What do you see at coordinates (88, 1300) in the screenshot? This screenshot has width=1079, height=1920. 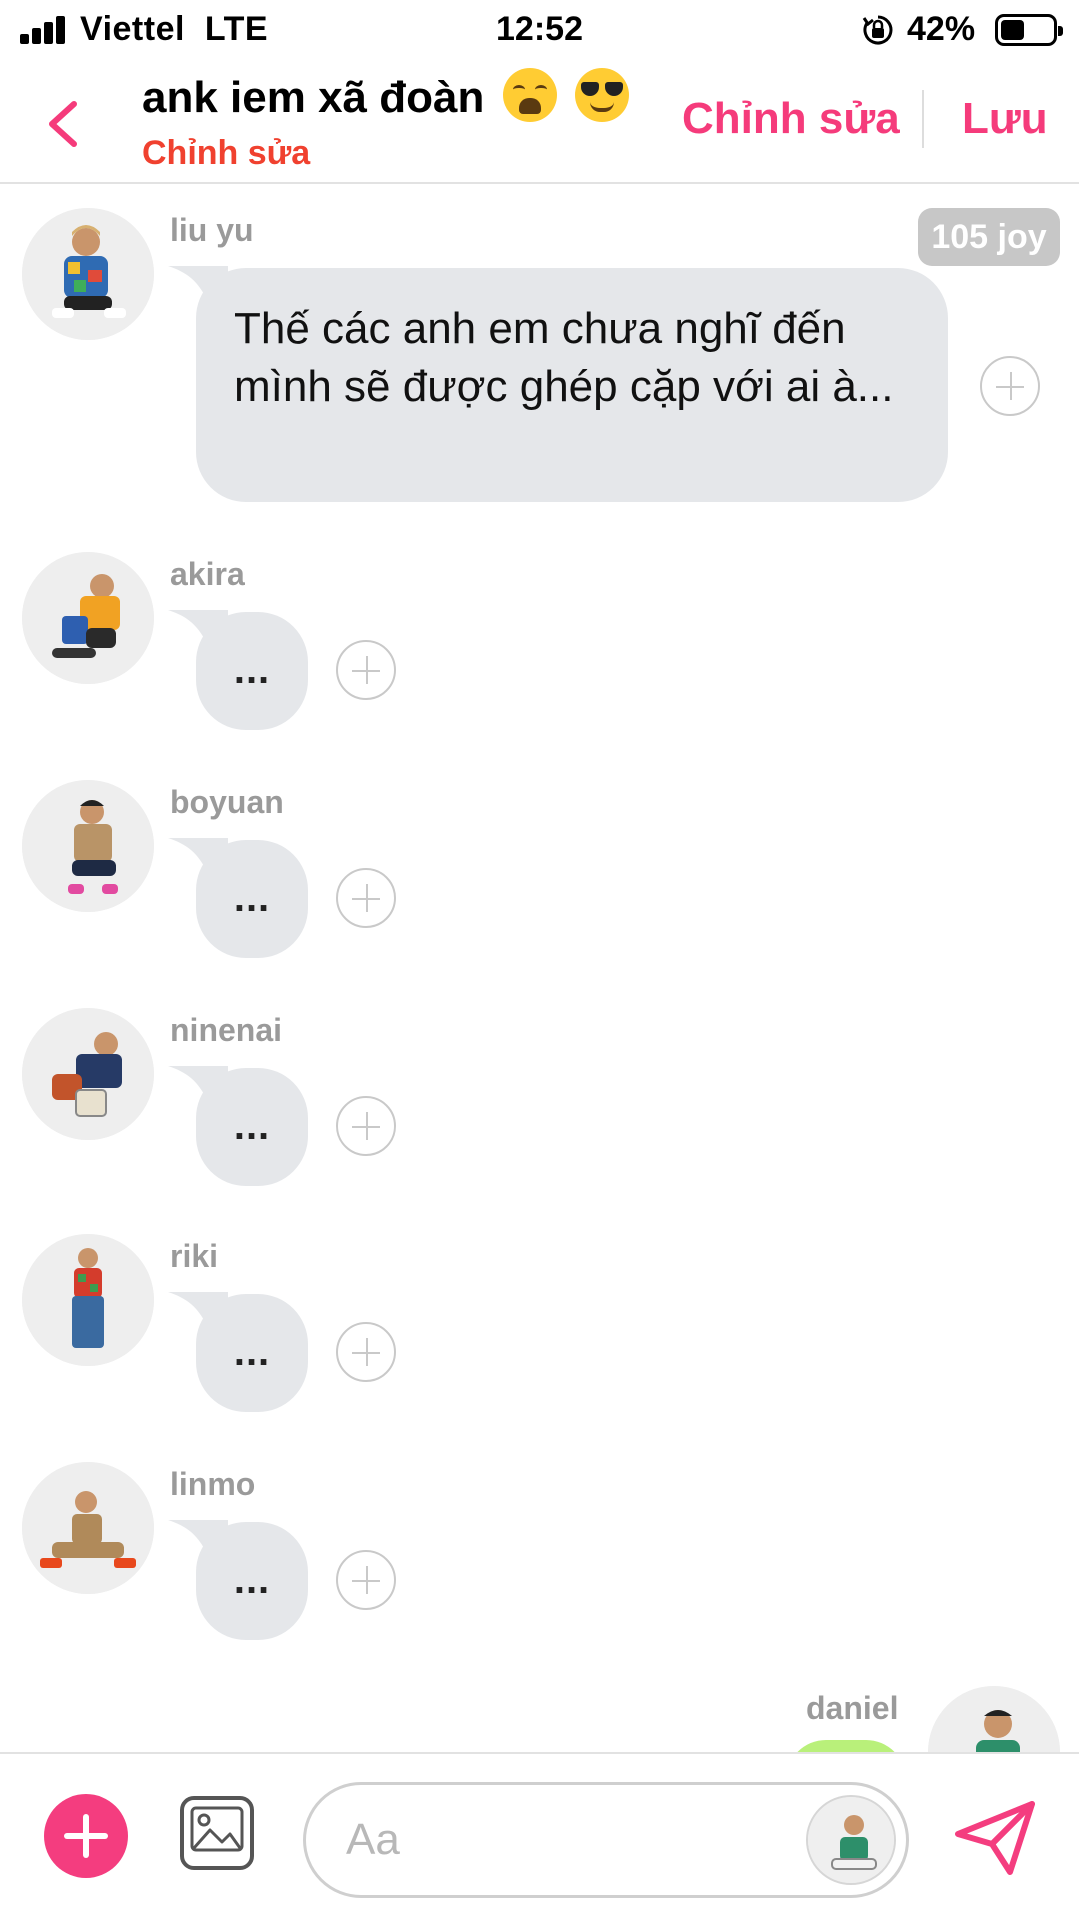 I see `avatar-riki` at bounding box center [88, 1300].